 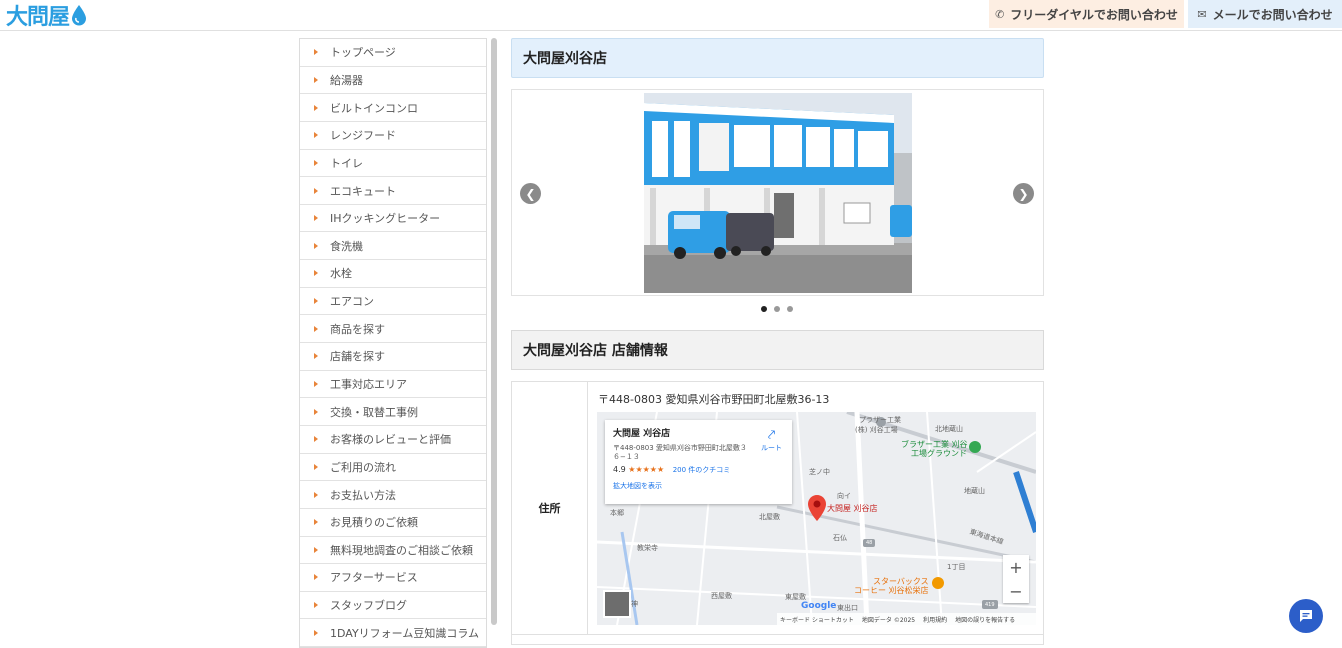 I want to click on sidebar-item-label: エアコン, so click(x=352, y=302).